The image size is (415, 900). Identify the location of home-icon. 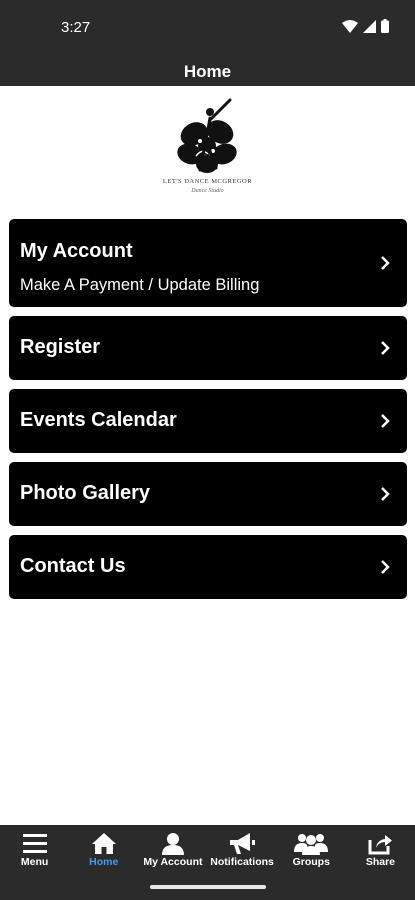
(103, 843).